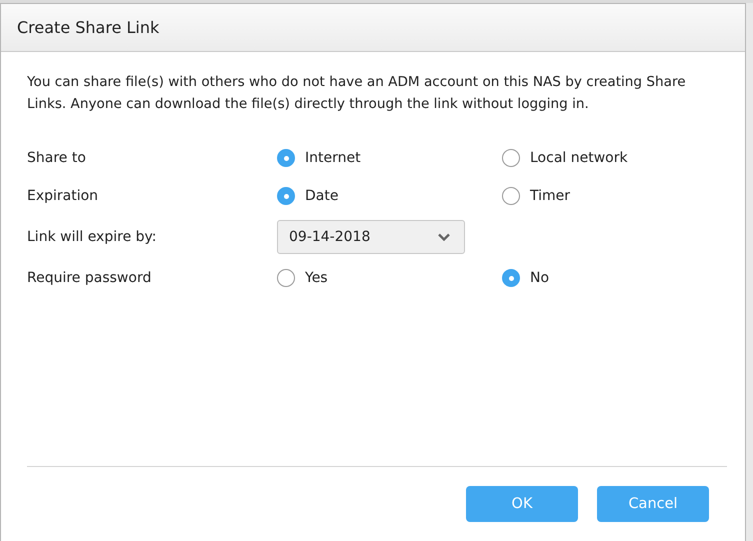 Image resolution: width=753 pixels, height=541 pixels. Describe the element at coordinates (88, 27) in the screenshot. I see `dialog-title: Create Share Link` at that location.